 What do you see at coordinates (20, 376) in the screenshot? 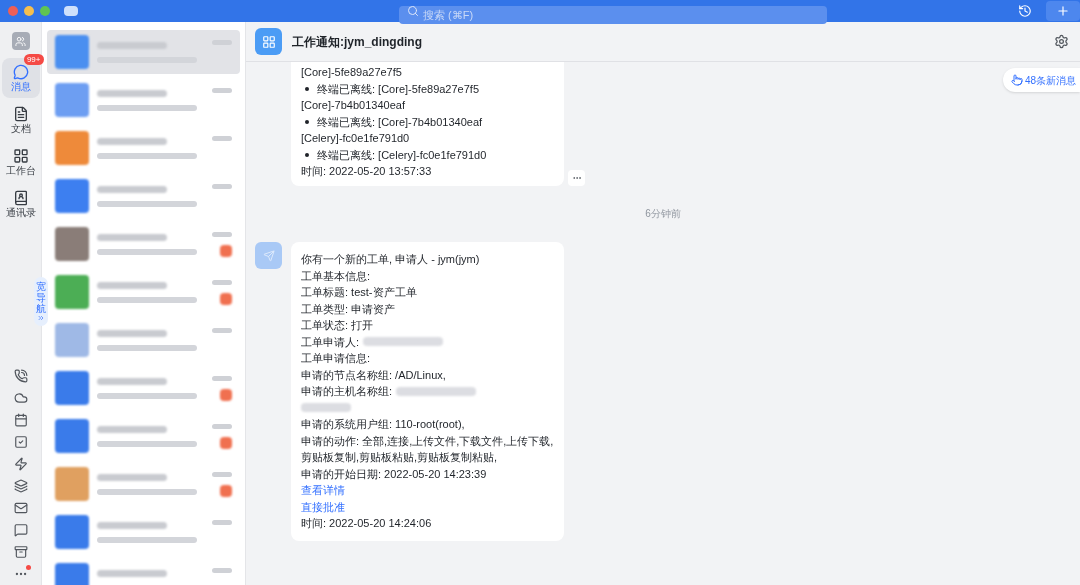
I see `phone-icon` at bounding box center [20, 376].